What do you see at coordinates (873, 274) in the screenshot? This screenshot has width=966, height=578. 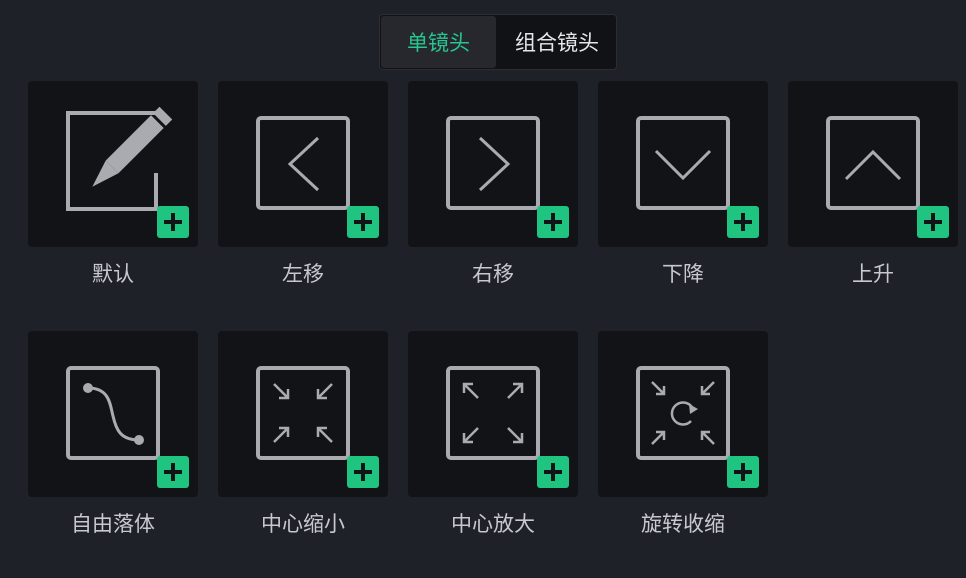 I see `preset-label: 上升` at bounding box center [873, 274].